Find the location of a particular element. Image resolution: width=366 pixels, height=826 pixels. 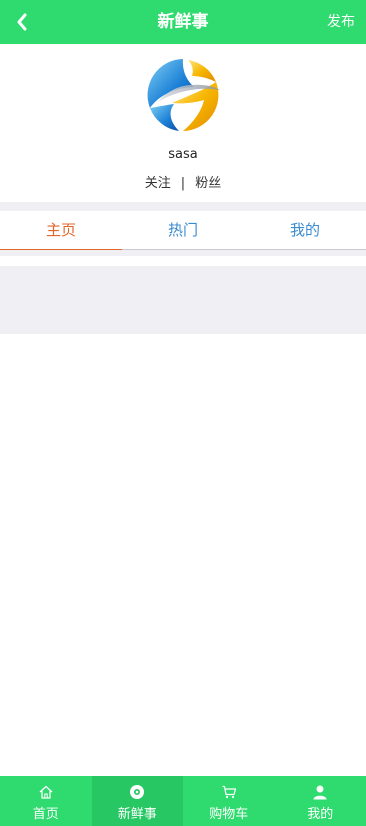

nav-fresh-label: 新鲜事 is located at coordinates (137, 814).